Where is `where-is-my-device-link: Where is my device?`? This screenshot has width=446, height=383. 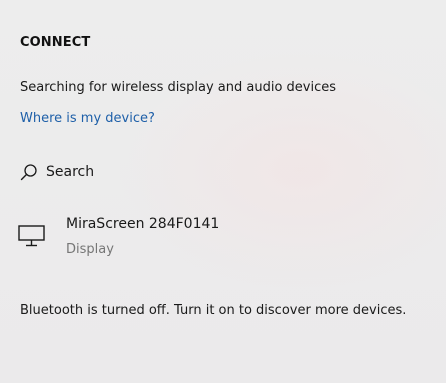 where-is-my-device-link: Where is my device? is located at coordinates (87, 118).